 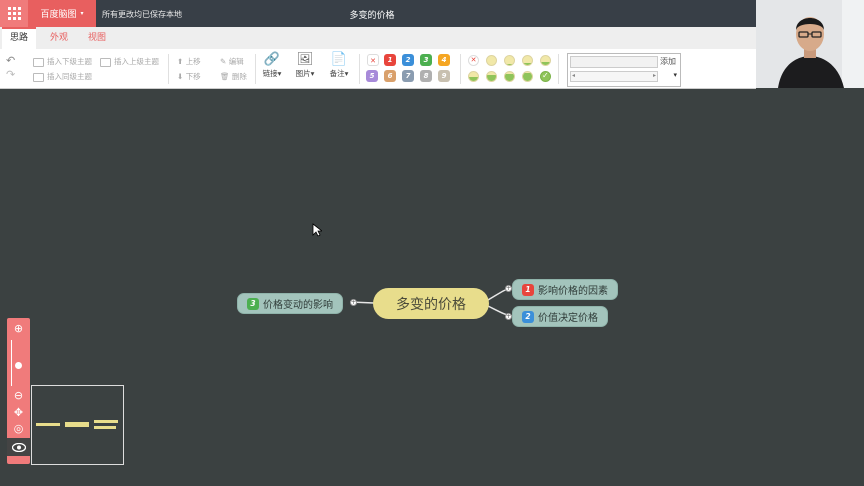 I want to click on topic-node: 3 价格变动的影响, so click(x=290, y=303).